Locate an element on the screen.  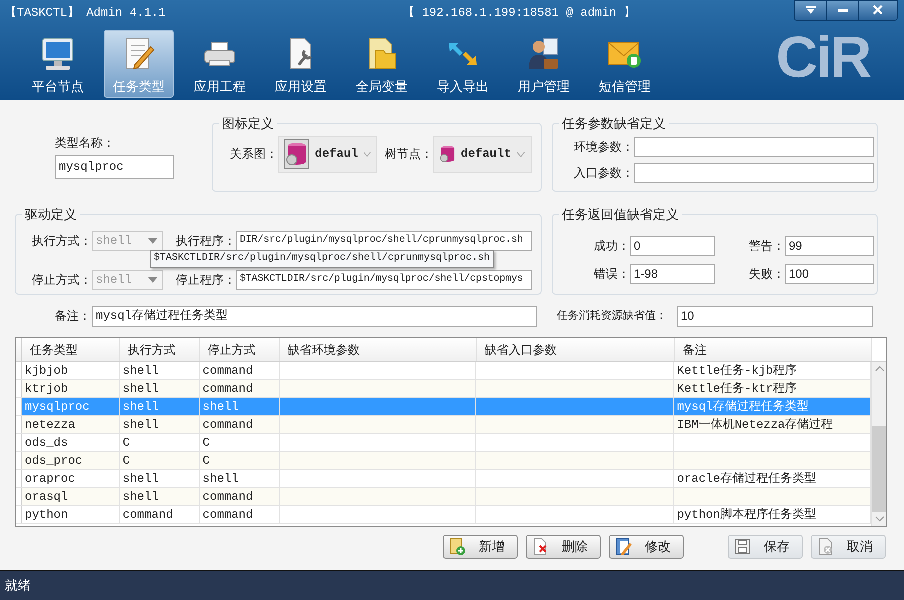
table-row: ods_ds C C is located at coordinates (443, 443).